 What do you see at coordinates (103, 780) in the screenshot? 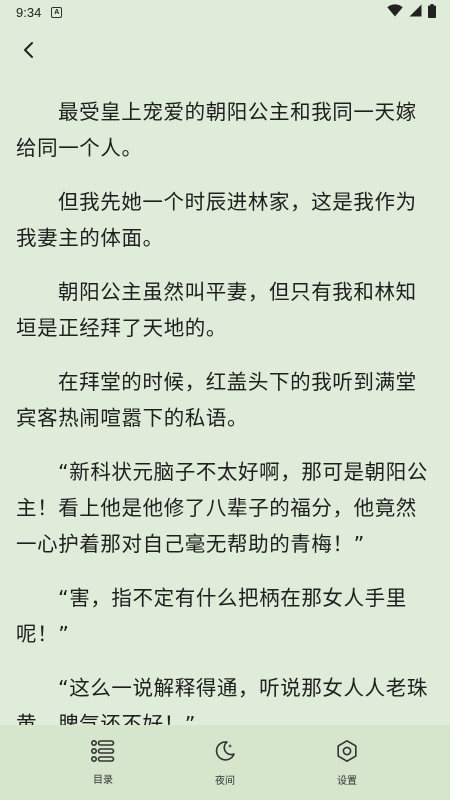
I see `catalog-label: 目录` at bounding box center [103, 780].